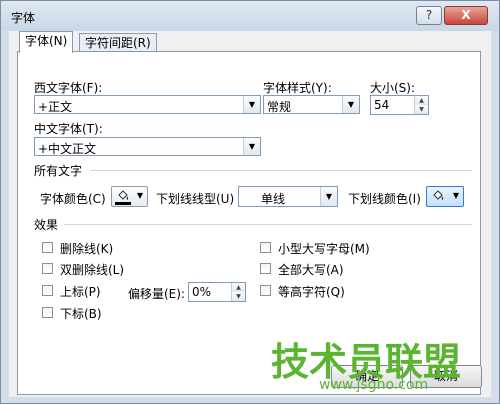  What do you see at coordinates (23, 18) in the screenshot?
I see `dialog-title: 字体` at bounding box center [23, 18].